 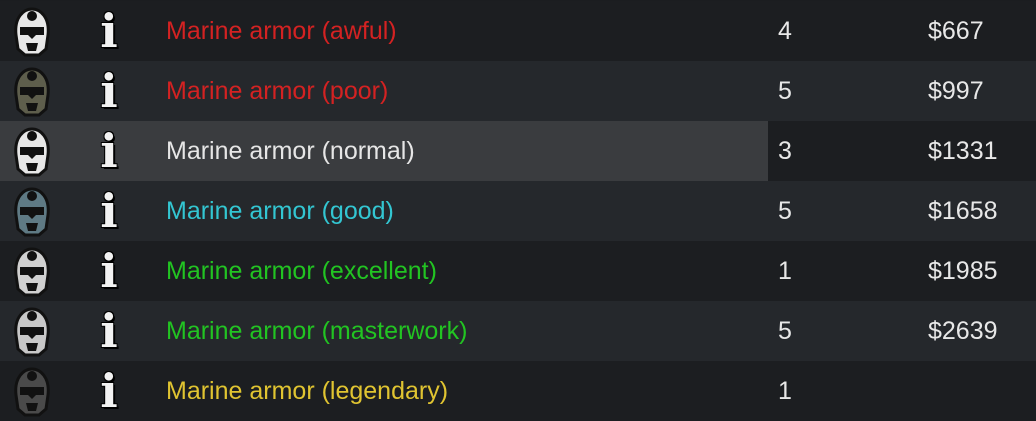 What do you see at coordinates (317, 331) in the screenshot?
I see `item-name: Marine armor (masterwork)` at bounding box center [317, 331].